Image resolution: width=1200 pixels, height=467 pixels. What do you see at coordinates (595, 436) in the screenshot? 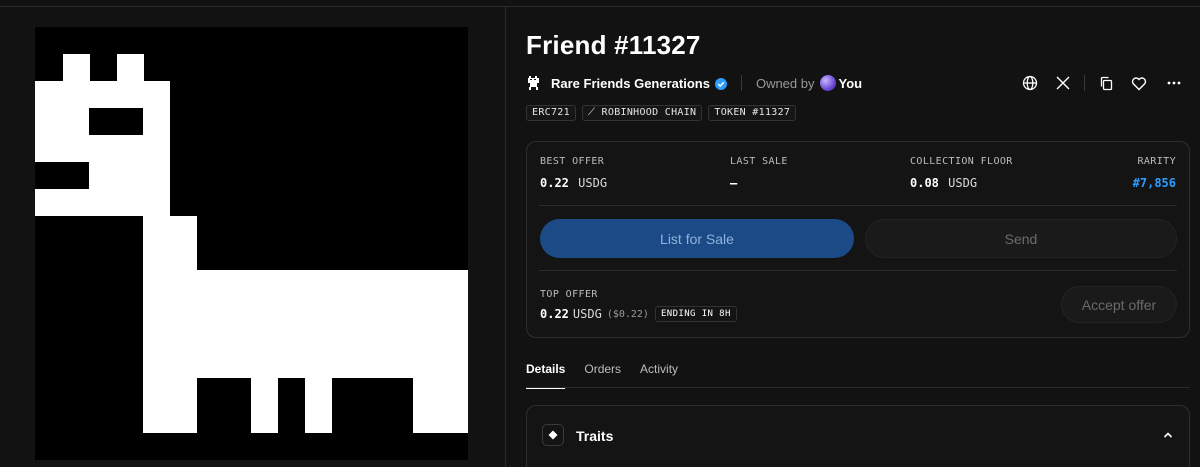
I see `traits-title: Traits` at bounding box center [595, 436].